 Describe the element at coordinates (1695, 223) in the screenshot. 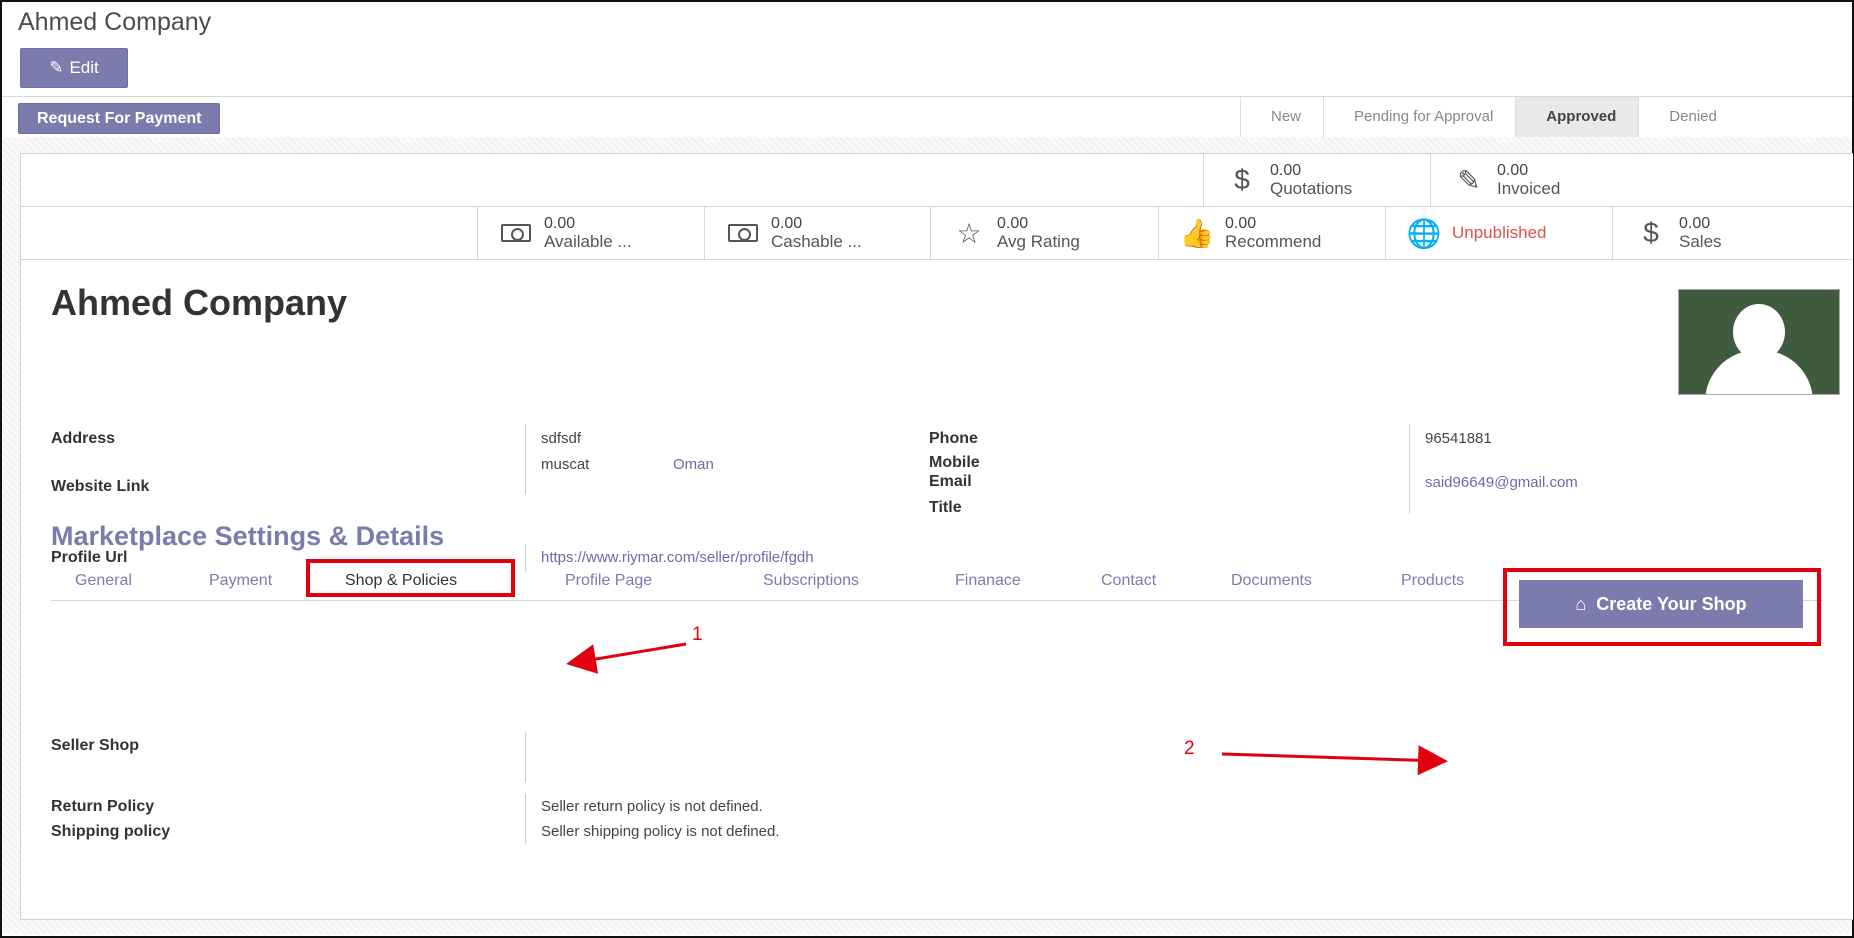

I see `sales-value: 0.00` at that location.